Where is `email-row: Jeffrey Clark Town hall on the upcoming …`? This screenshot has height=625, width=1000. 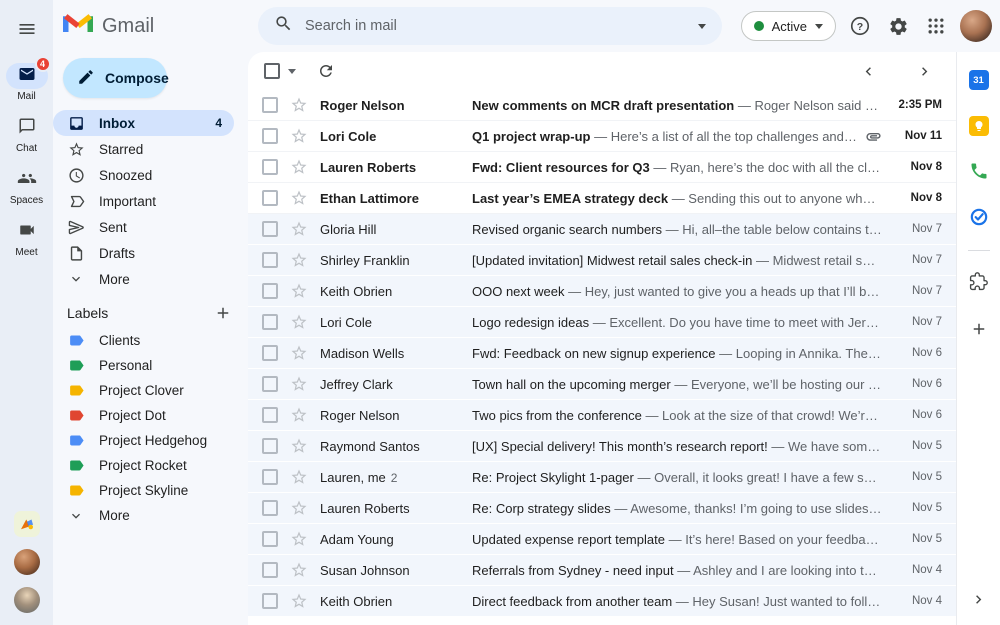 email-row: Jeffrey Clark Town hall on the upcoming … is located at coordinates (602, 384).